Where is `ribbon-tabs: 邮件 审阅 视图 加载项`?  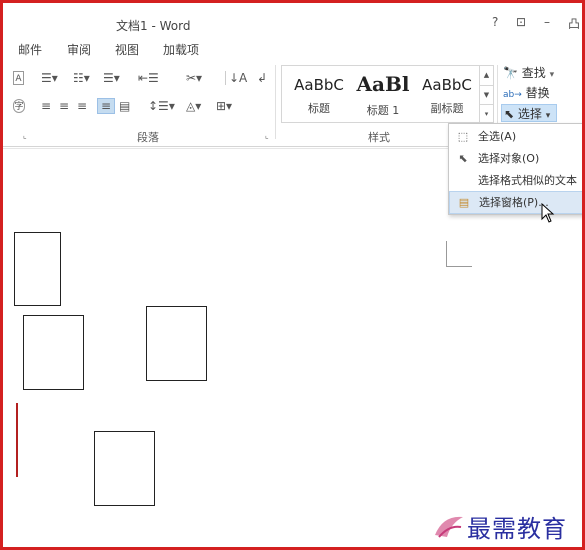
ribbon-tabs: 邮件 审阅 视图 加载项 is located at coordinates (292, 49).